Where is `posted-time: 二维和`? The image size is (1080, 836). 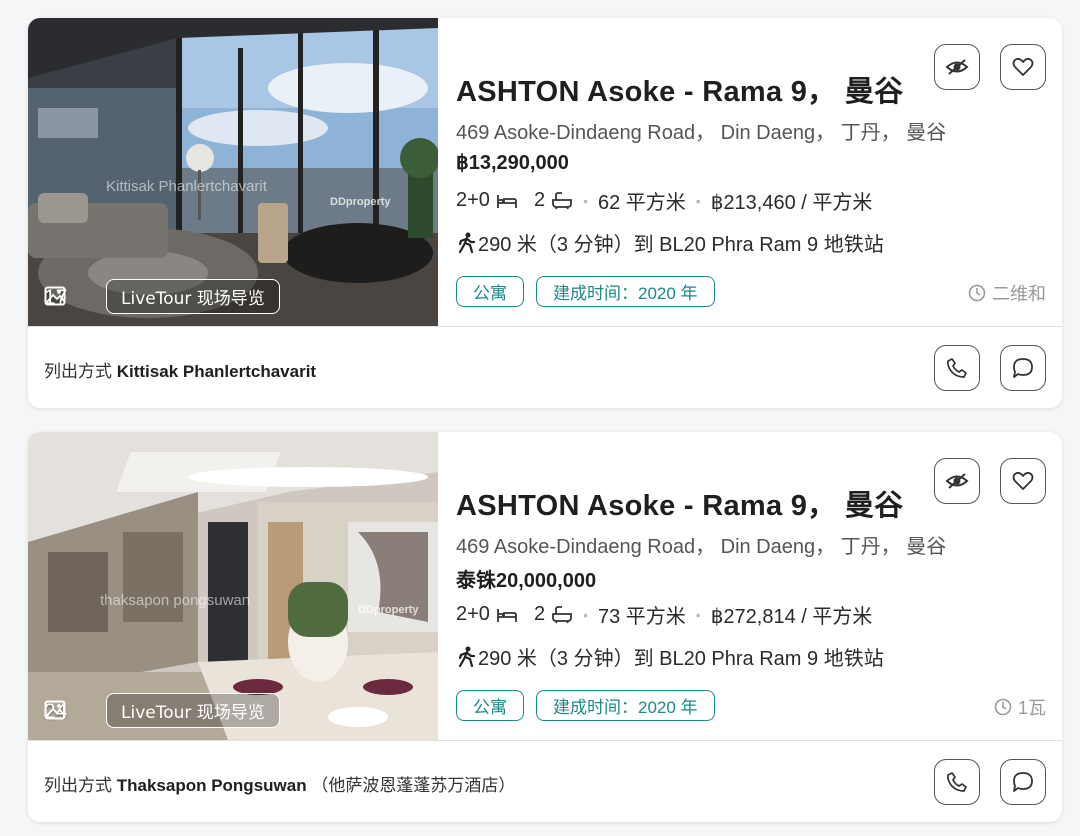 posted-time: 二维和 is located at coordinates (1007, 293).